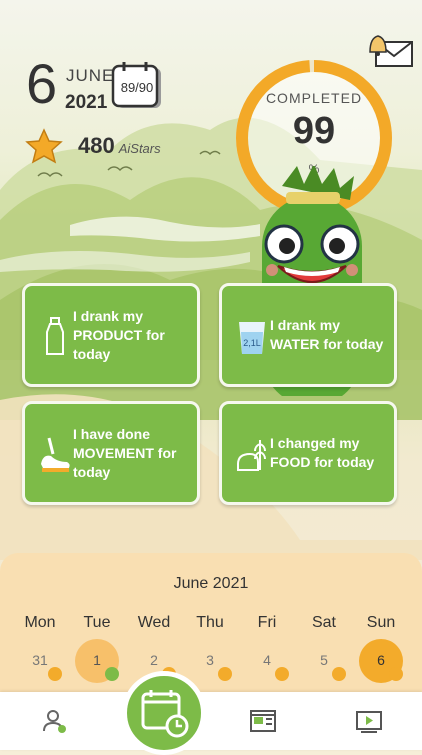 The width and height of the screenshot is (422, 755). I want to click on water-glass-icon: 2,1L, so click(252, 338).